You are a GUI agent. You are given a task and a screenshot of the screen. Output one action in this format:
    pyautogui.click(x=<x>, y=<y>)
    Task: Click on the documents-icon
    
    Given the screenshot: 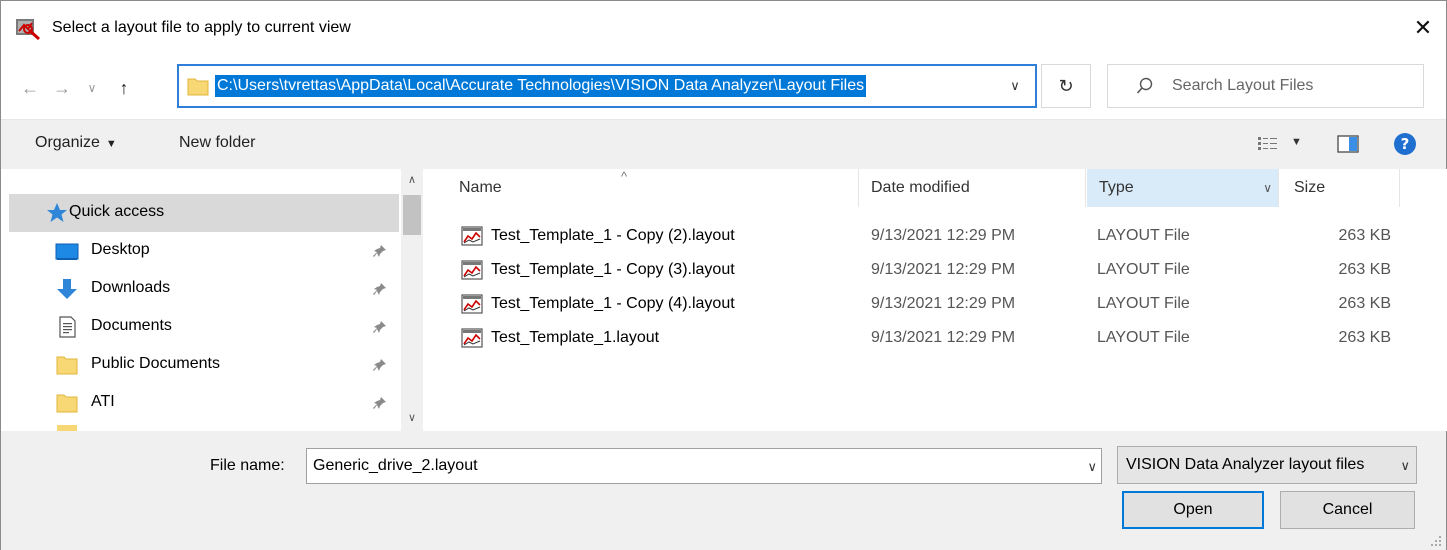 What is the action you would take?
    pyautogui.click(x=67, y=327)
    